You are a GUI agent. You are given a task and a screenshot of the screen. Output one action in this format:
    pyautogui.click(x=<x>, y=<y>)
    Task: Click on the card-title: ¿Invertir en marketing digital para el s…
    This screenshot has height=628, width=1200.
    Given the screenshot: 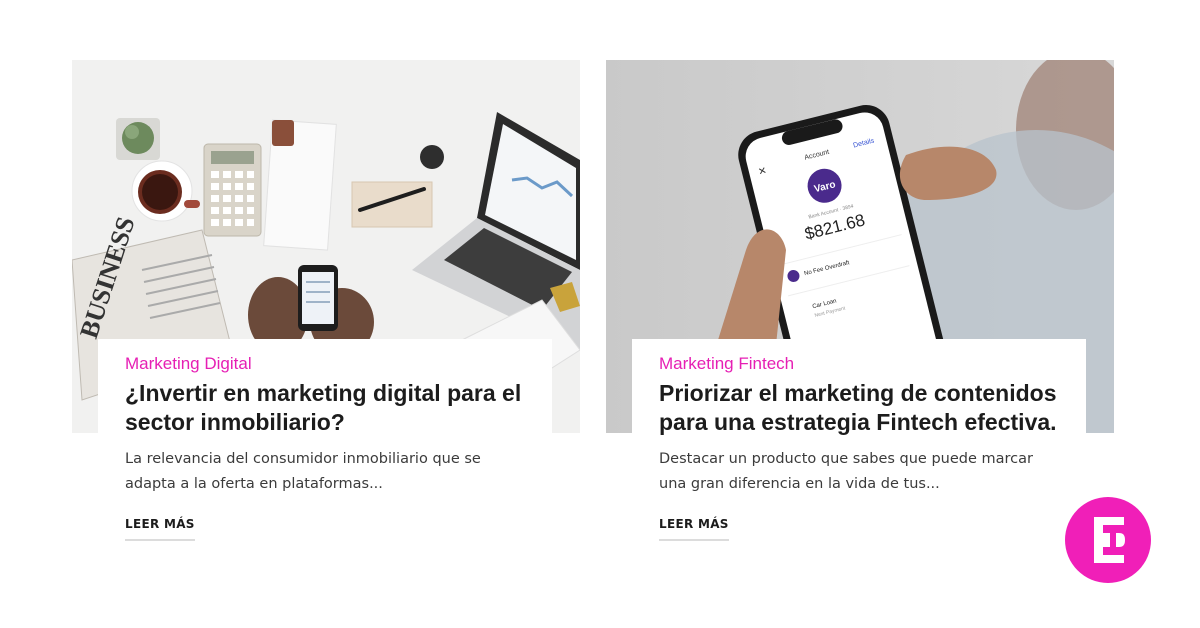 What is the action you would take?
    pyautogui.click(x=325, y=408)
    